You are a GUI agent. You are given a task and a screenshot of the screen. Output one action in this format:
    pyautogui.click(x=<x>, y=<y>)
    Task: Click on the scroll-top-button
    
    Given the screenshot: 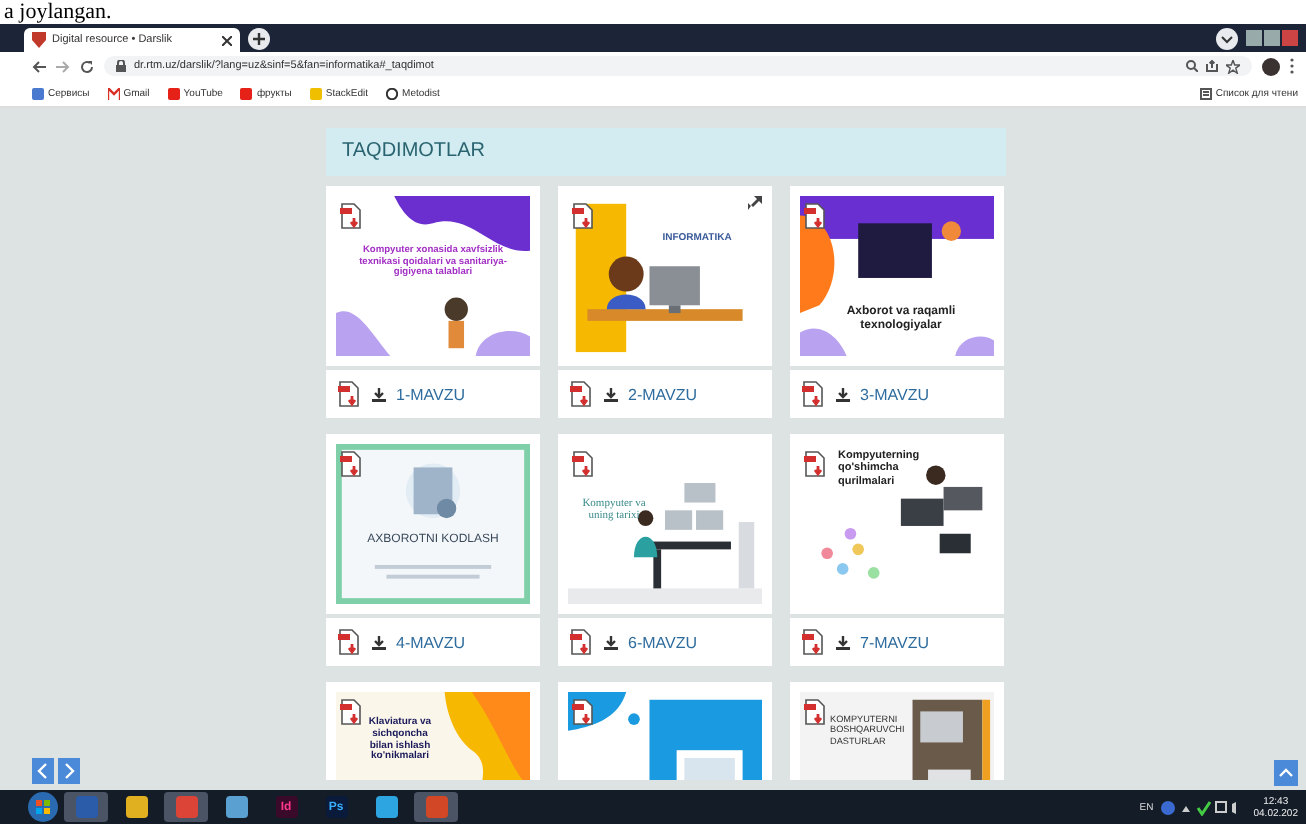 What is the action you would take?
    pyautogui.click(x=1286, y=773)
    